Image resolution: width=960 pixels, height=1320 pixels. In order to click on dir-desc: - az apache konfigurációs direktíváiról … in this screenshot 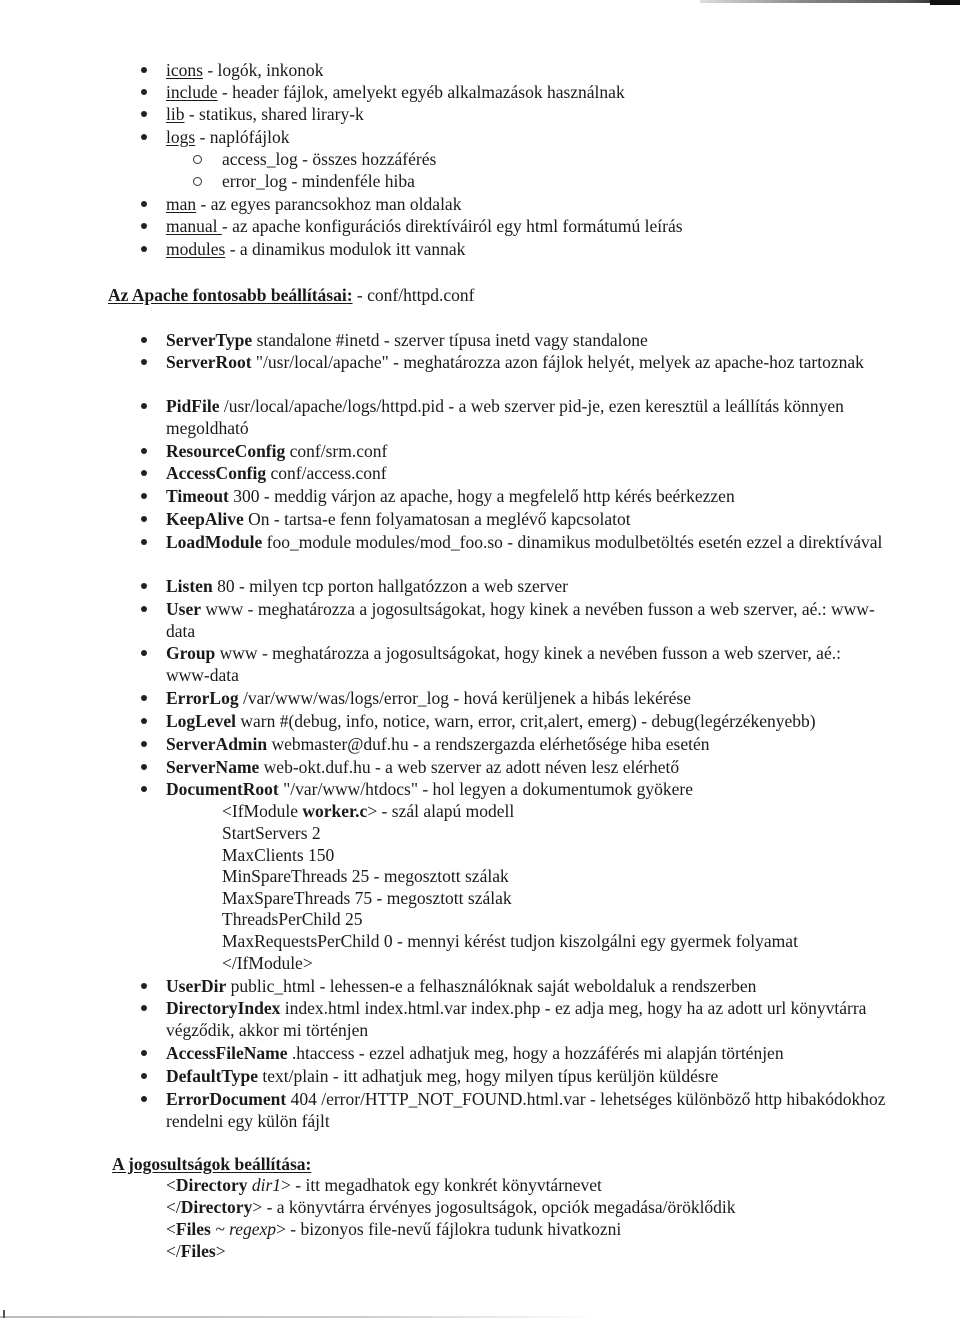, I will do `click(452, 226)`.